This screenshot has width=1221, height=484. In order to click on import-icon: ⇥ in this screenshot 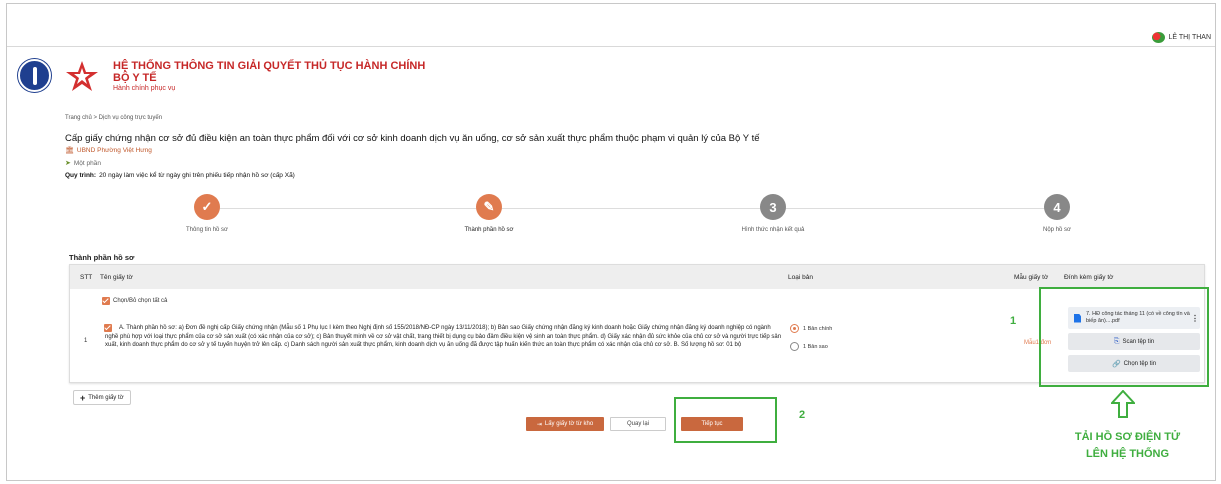, I will do `click(539, 424)`.